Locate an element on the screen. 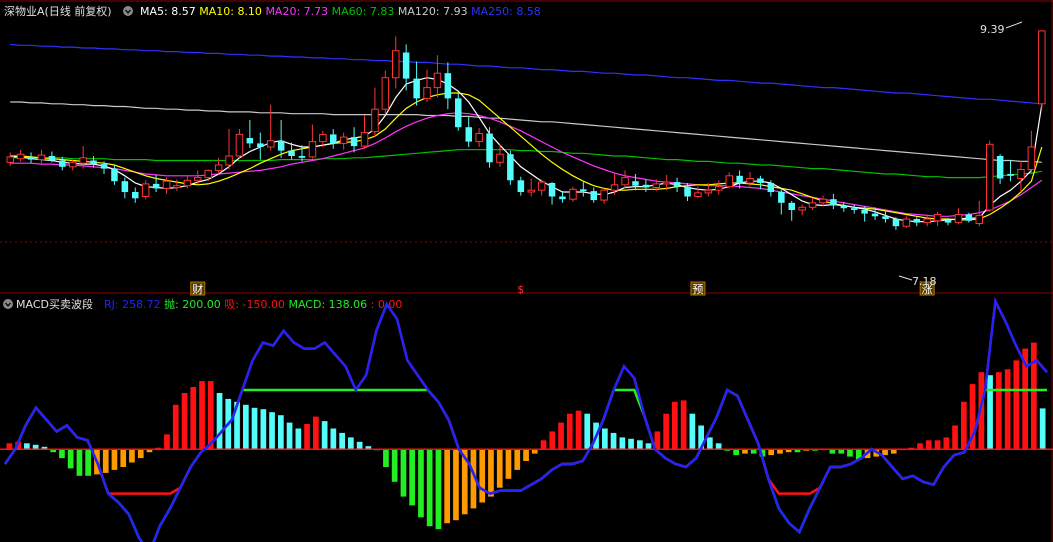  indicator-title: MACD买卖波段 is located at coordinates (54, 304).